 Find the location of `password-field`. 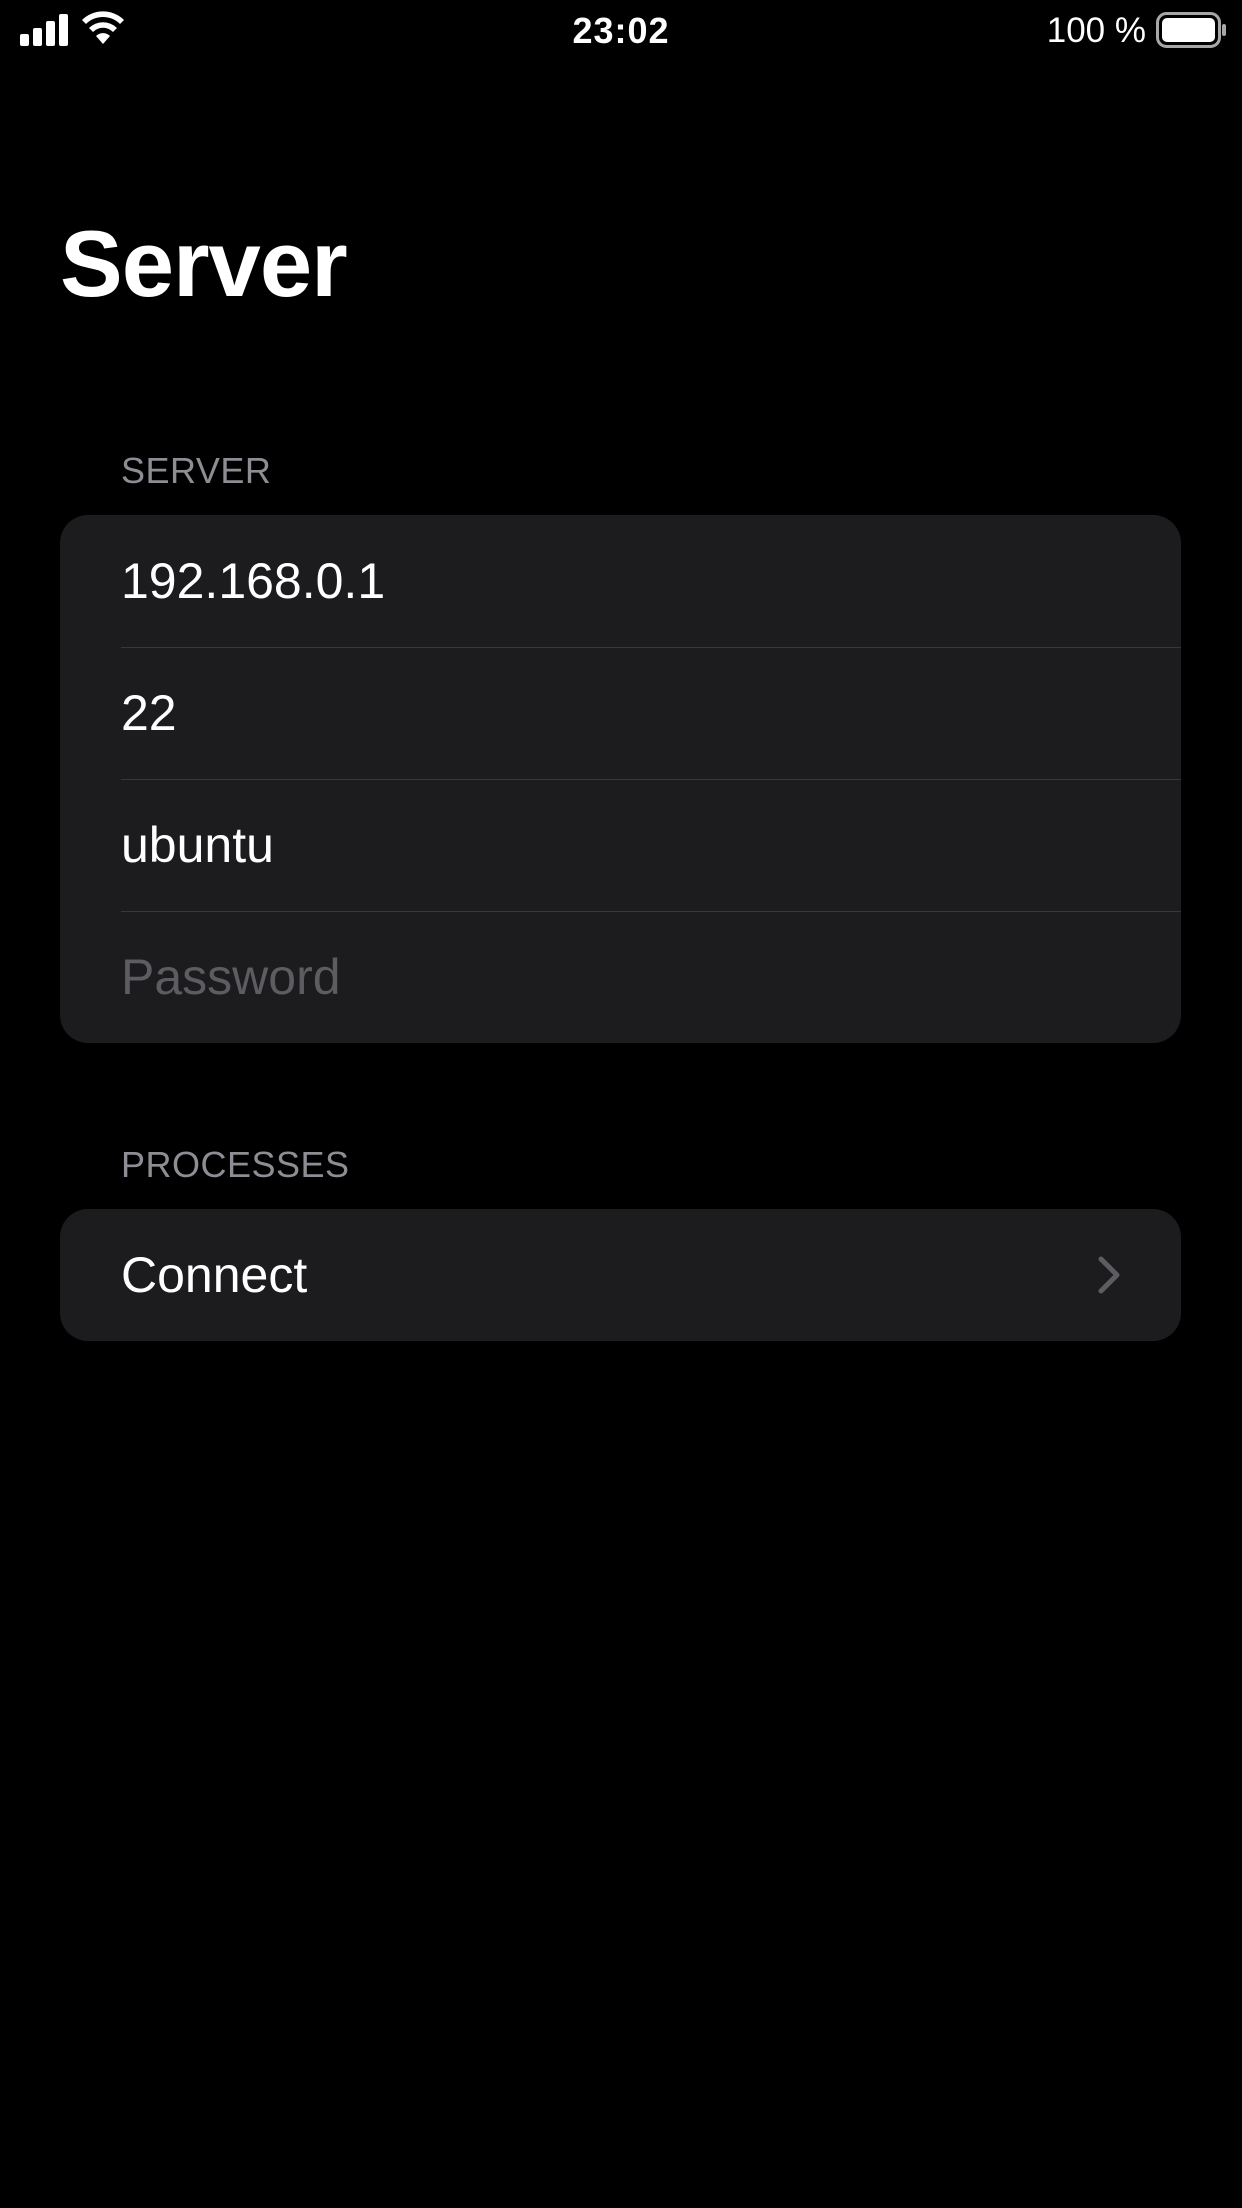

password-field is located at coordinates (651, 977).